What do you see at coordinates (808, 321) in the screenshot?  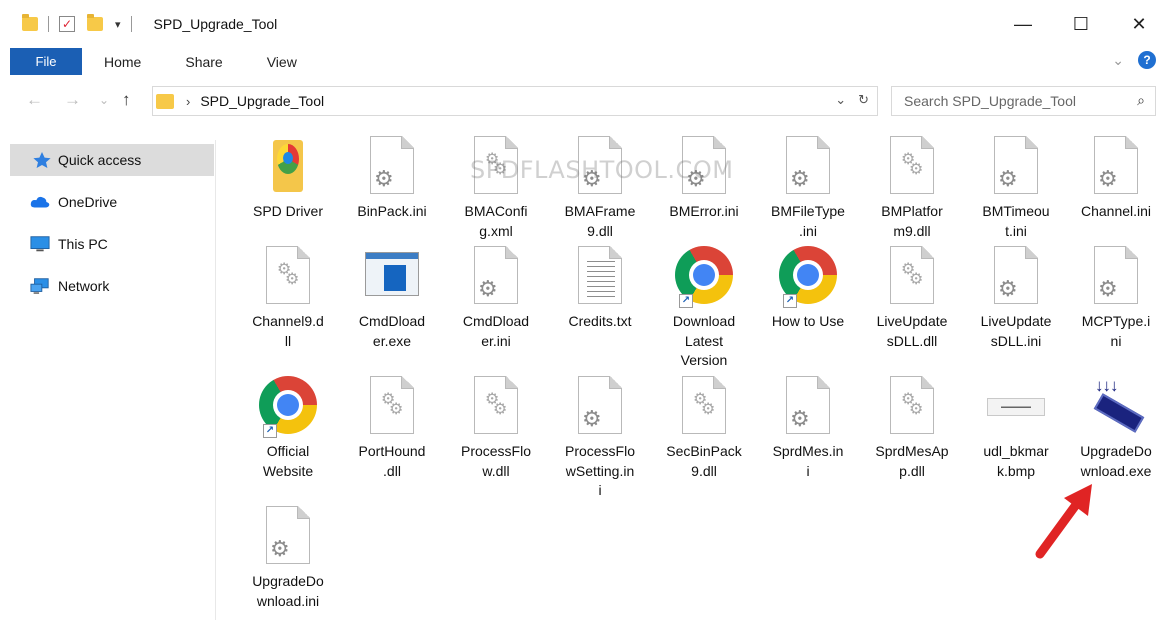 I see `file-name: How to Use` at bounding box center [808, 321].